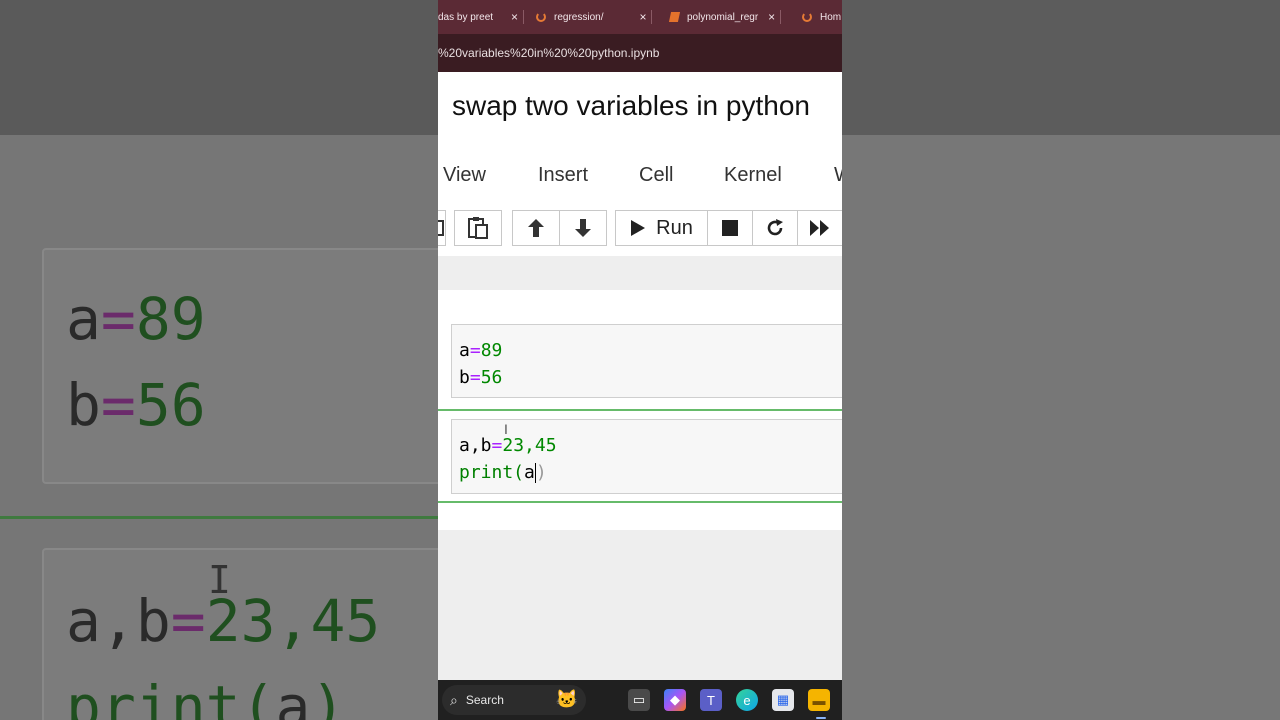  I want to click on menu-bar: View Insert Cell Kernel W, so click(640, 175).